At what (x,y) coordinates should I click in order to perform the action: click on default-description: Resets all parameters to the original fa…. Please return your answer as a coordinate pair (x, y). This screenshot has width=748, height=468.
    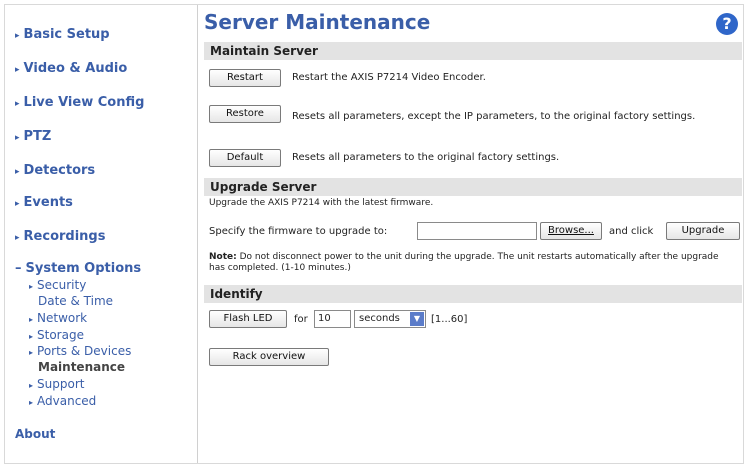
    Looking at the image, I should click on (426, 157).